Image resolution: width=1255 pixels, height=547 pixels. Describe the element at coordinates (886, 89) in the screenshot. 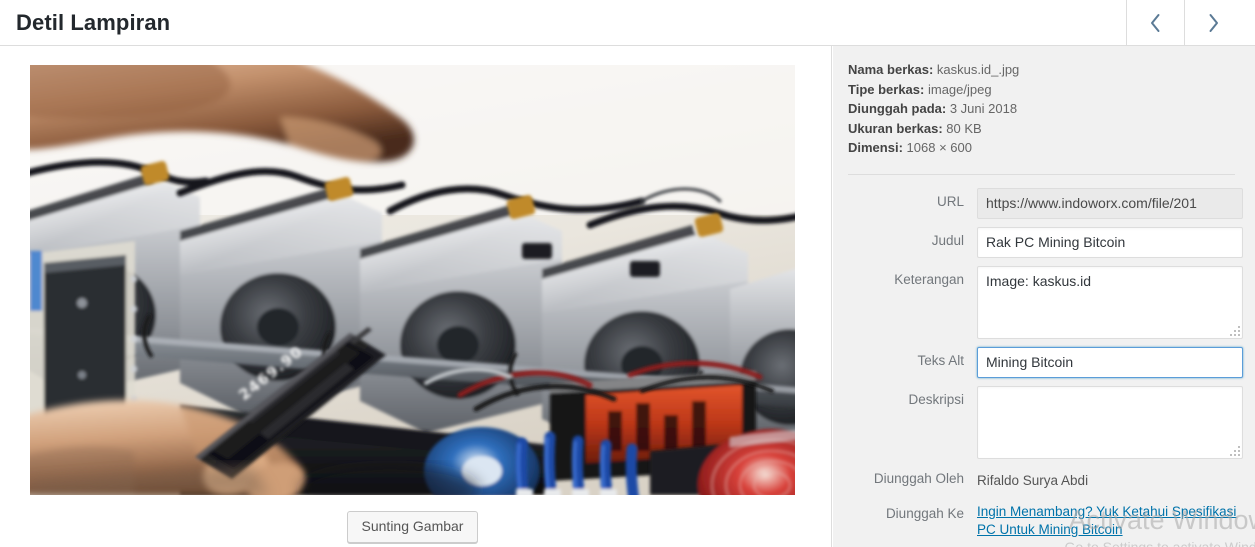

I see `meta-label: Tipe berkas:` at that location.